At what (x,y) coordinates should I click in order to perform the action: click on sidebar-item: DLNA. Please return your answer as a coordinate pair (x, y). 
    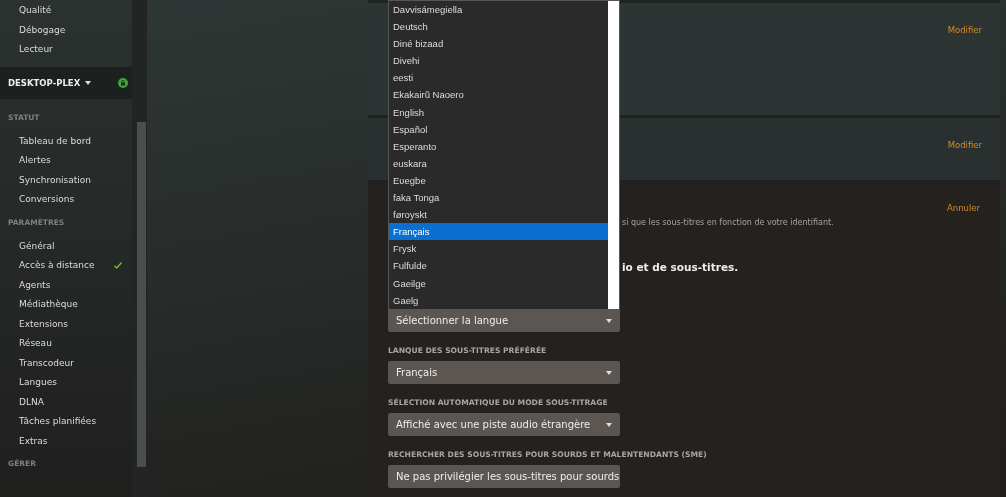
    Looking at the image, I should click on (22, 402).